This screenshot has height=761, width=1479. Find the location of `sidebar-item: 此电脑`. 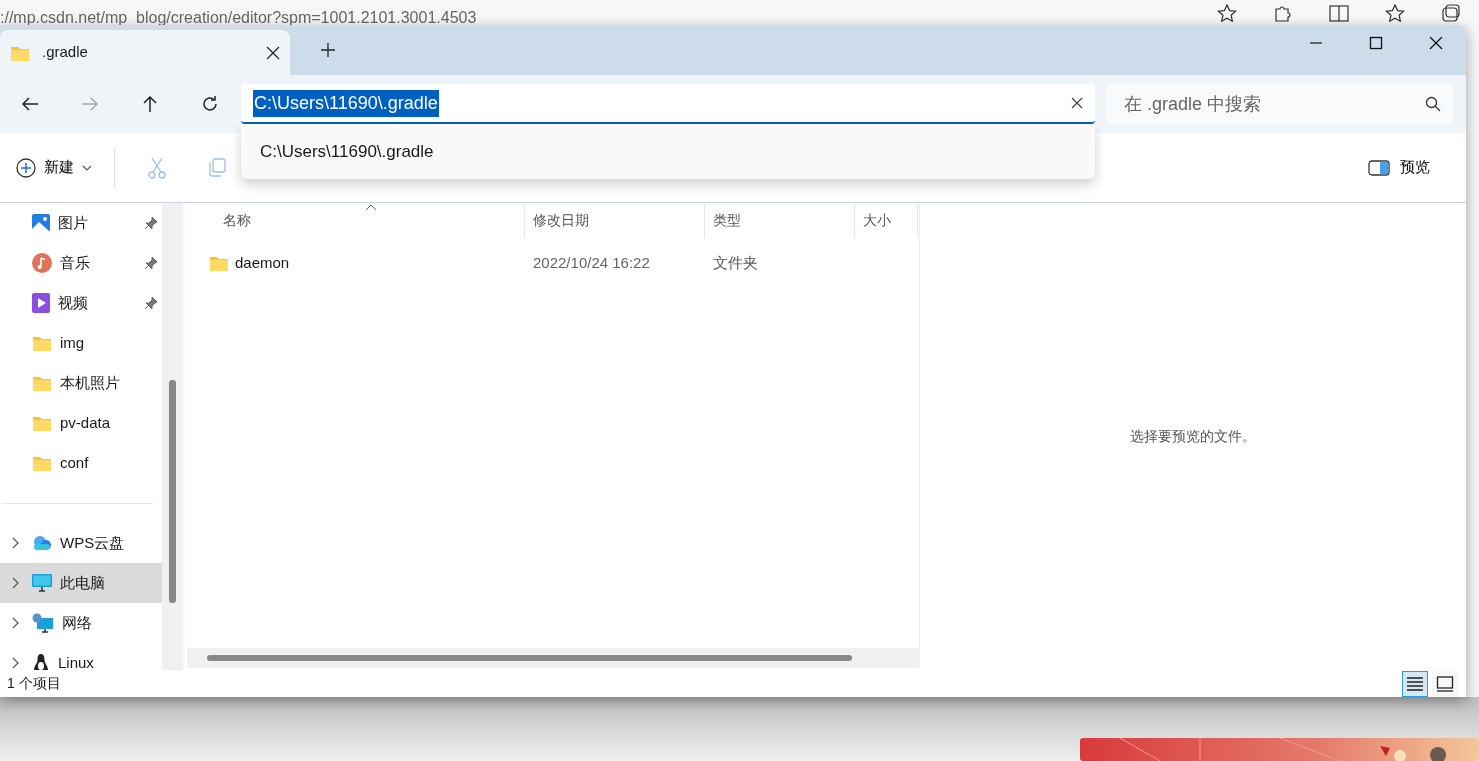

sidebar-item: 此电脑 is located at coordinates (81, 583).